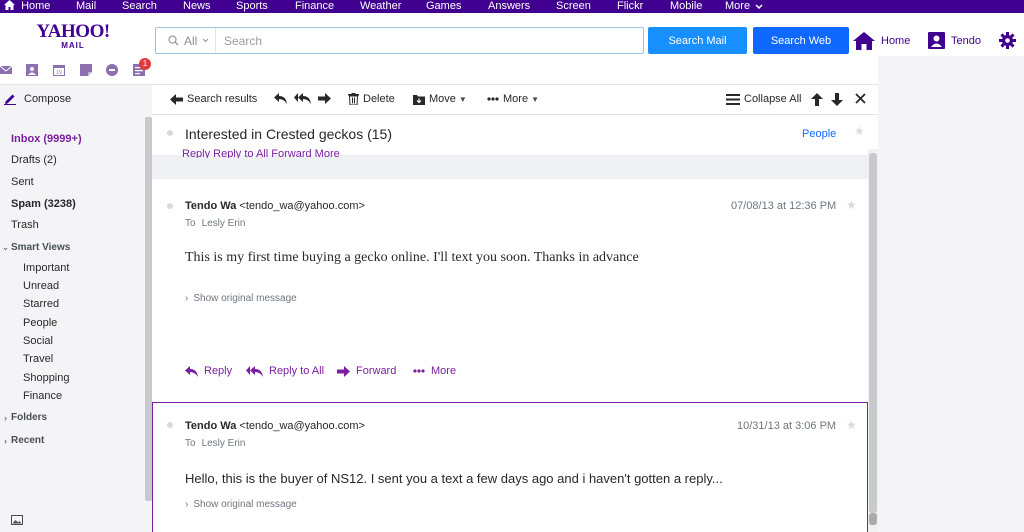  I want to click on smart-view-important: Important, so click(46, 268).